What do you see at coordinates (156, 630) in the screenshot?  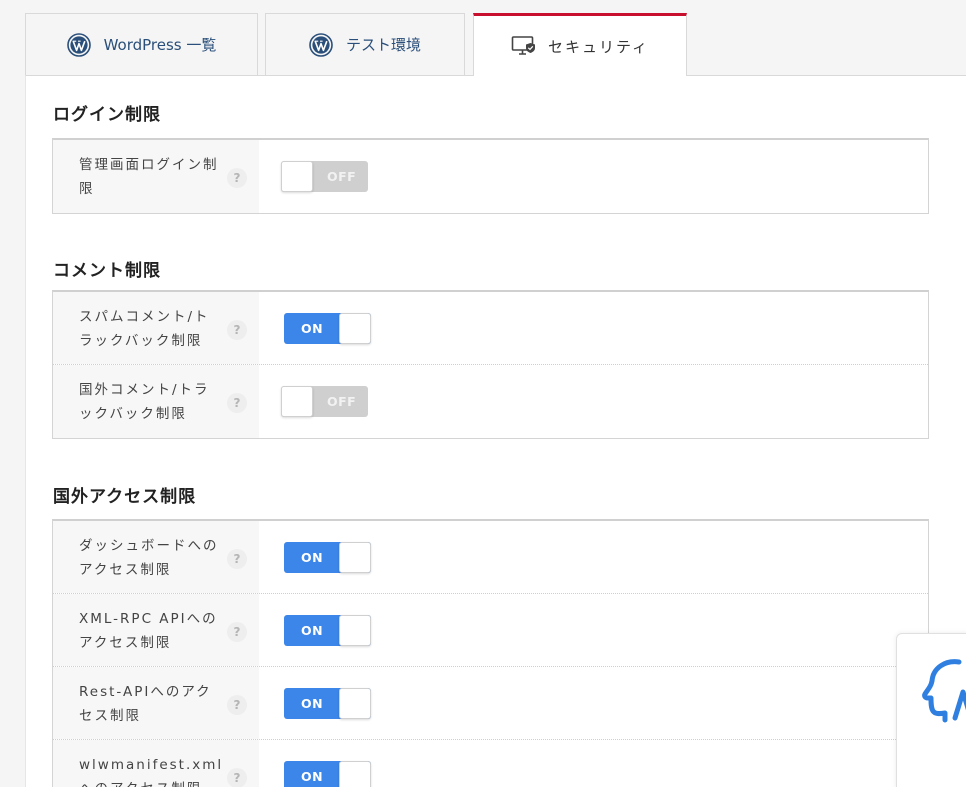 I see `setting-label-xmlrpc: XML-RPC APIへのアクセス制限 ?` at bounding box center [156, 630].